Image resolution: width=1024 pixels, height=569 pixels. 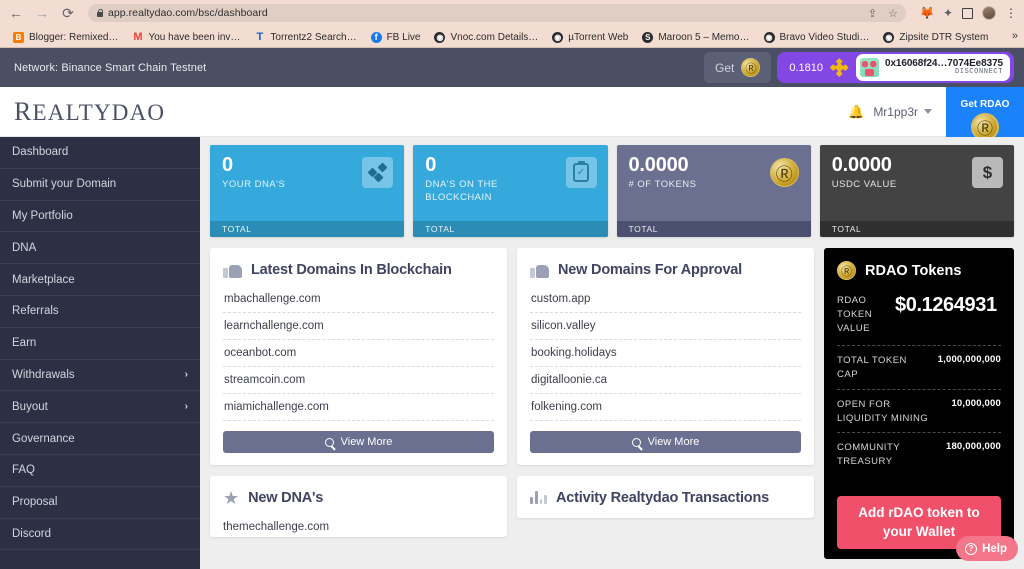 What do you see at coordinates (31, 533) in the screenshot?
I see `sidebar-item-label: Discord` at bounding box center [31, 533].